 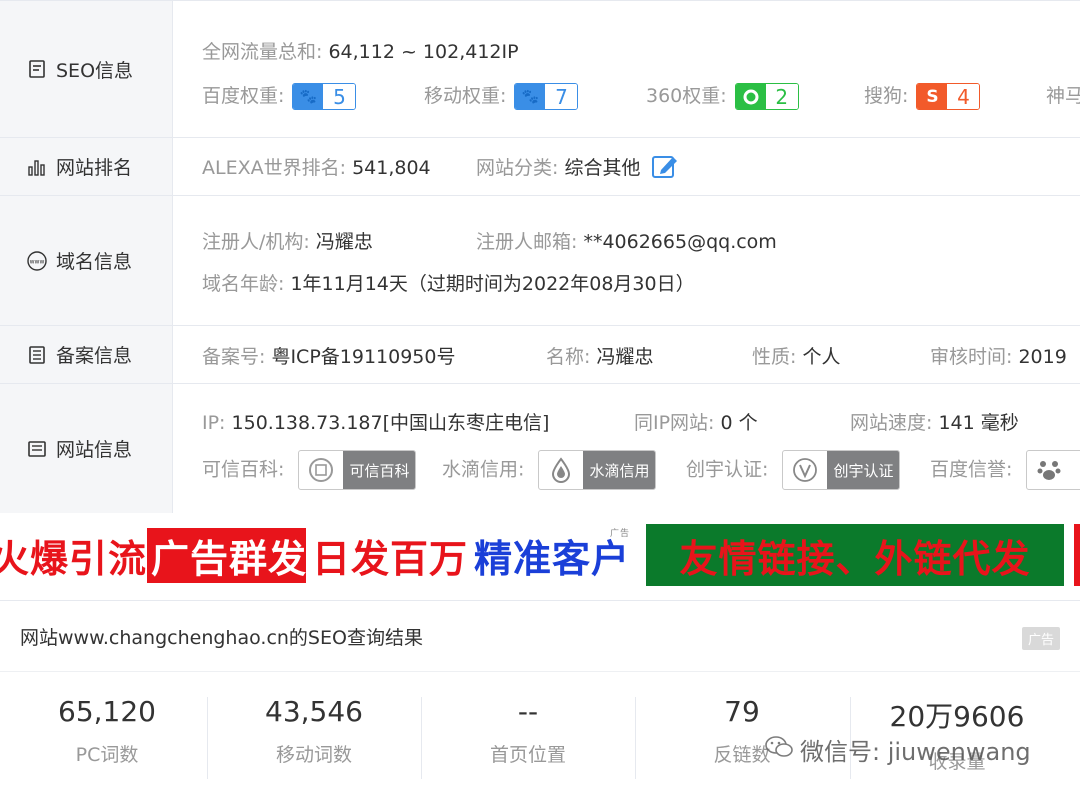 I want to click on registrant-key: 注册人/机构:, so click(x=256, y=242).